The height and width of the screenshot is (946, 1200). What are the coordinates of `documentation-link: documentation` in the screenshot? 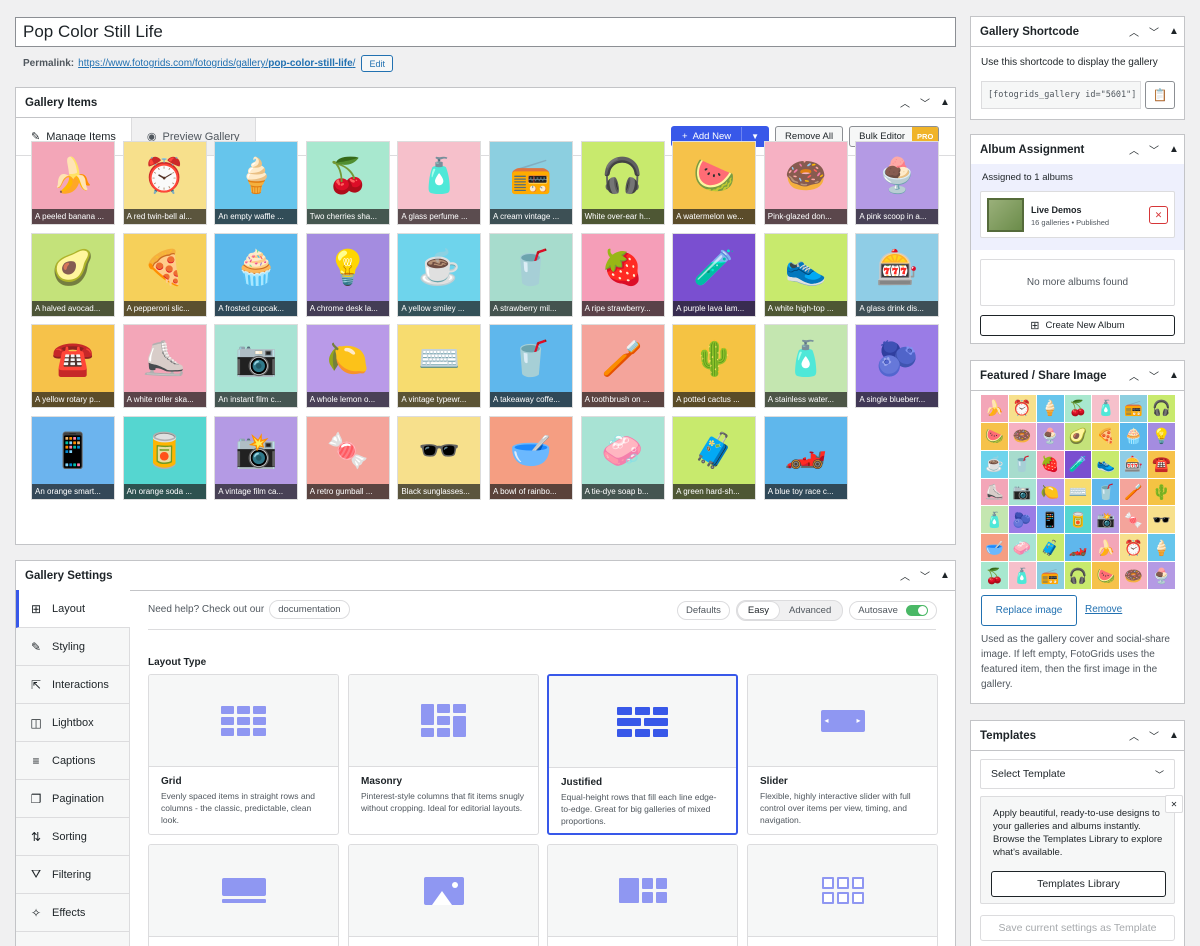 It's located at (309, 609).